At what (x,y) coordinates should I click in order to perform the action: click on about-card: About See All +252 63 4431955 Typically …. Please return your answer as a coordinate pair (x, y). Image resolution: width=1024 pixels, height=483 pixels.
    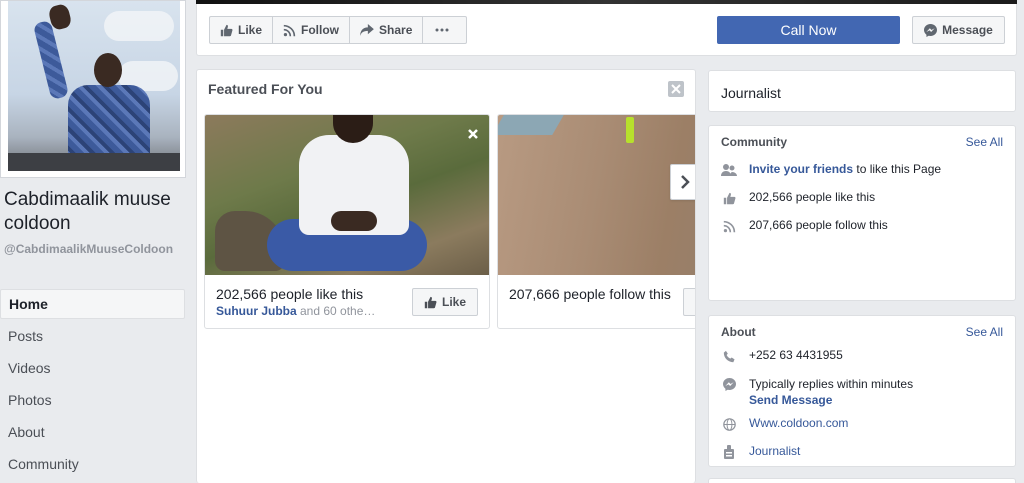
    Looking at the image, I should click on (862, 391).